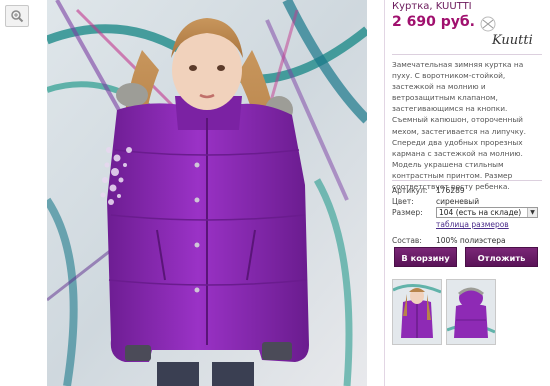 Image resolution: width=550 pixels, height=386 pixels. What do you see at coordinates (471, 240) in the screenshot?
I see `composition-value: 100% полиэстера` at bounding box center [471, 240].